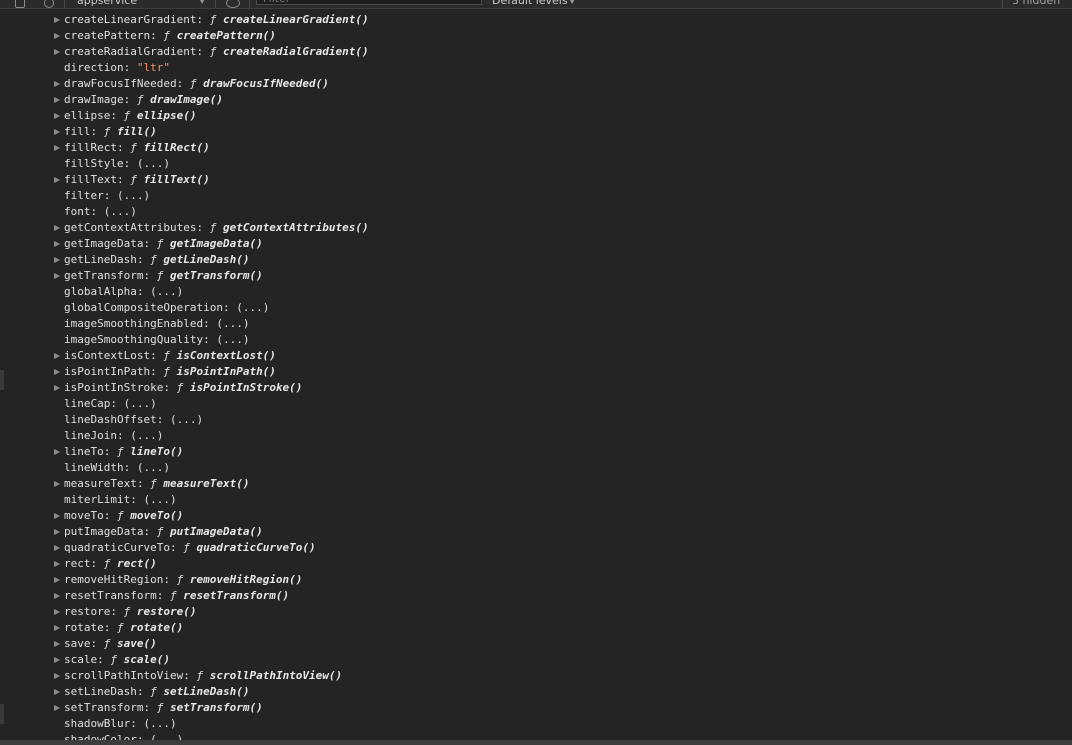 Image resolution: width=1072 pixels, height=745 pixels. I want to click on property-row: globalCompositeOperation: (...), so click(536, 308).